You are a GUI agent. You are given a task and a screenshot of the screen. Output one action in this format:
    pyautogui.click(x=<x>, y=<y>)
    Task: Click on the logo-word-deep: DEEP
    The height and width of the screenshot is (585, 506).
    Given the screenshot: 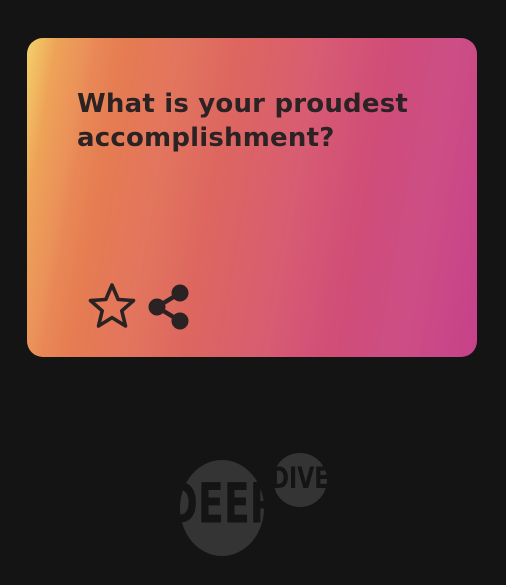 What is the action you would take?
    pyautogui.click(x=226, y=504)
    